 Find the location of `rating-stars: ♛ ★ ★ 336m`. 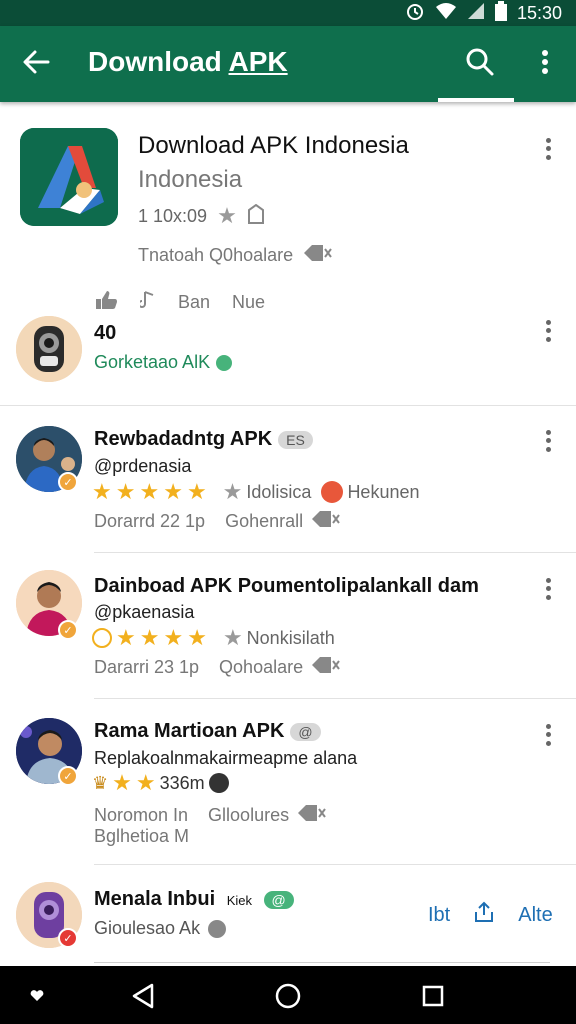

rating-stars: ♛ ★ ★ 336m is located at coordinates (160, 783).